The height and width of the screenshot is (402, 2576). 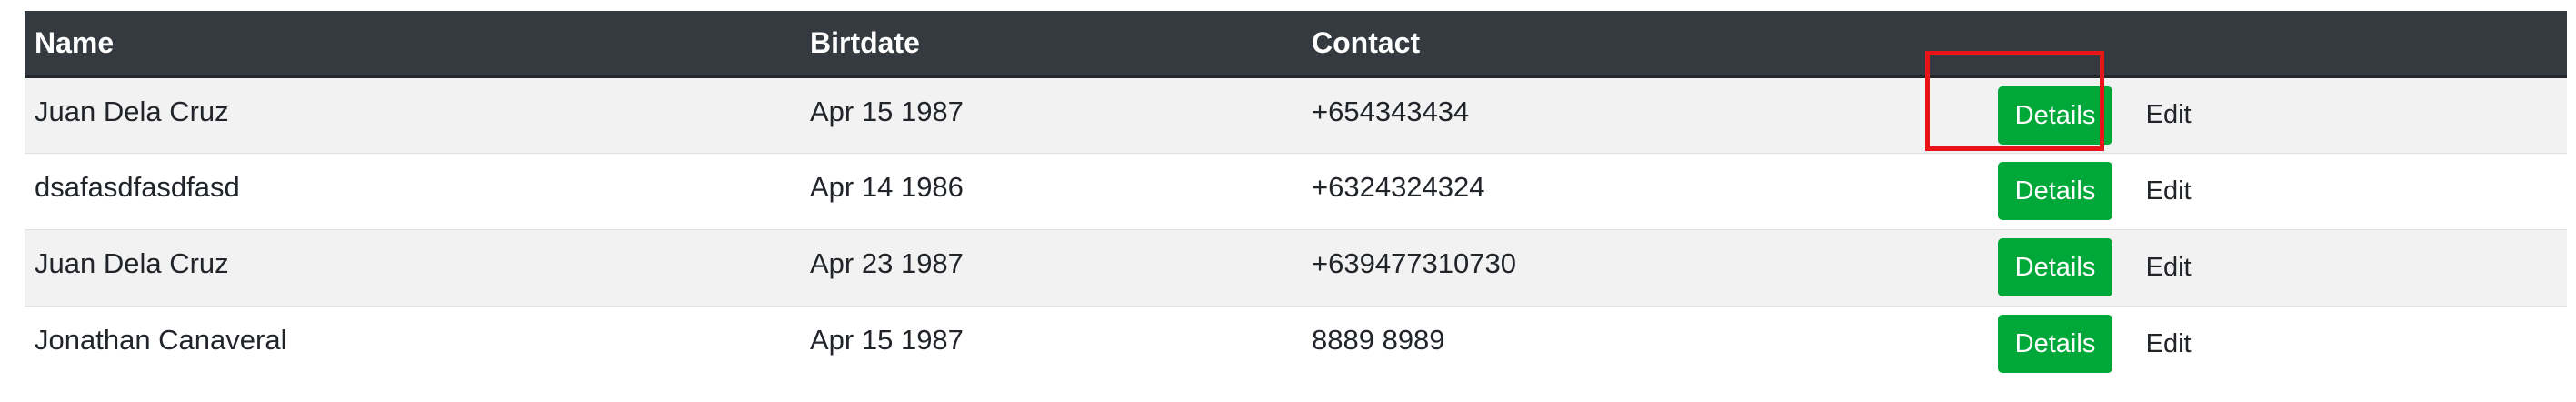 I want to click on cell-birthdate: Apr 23 1987, so click(x=1051, y=267).